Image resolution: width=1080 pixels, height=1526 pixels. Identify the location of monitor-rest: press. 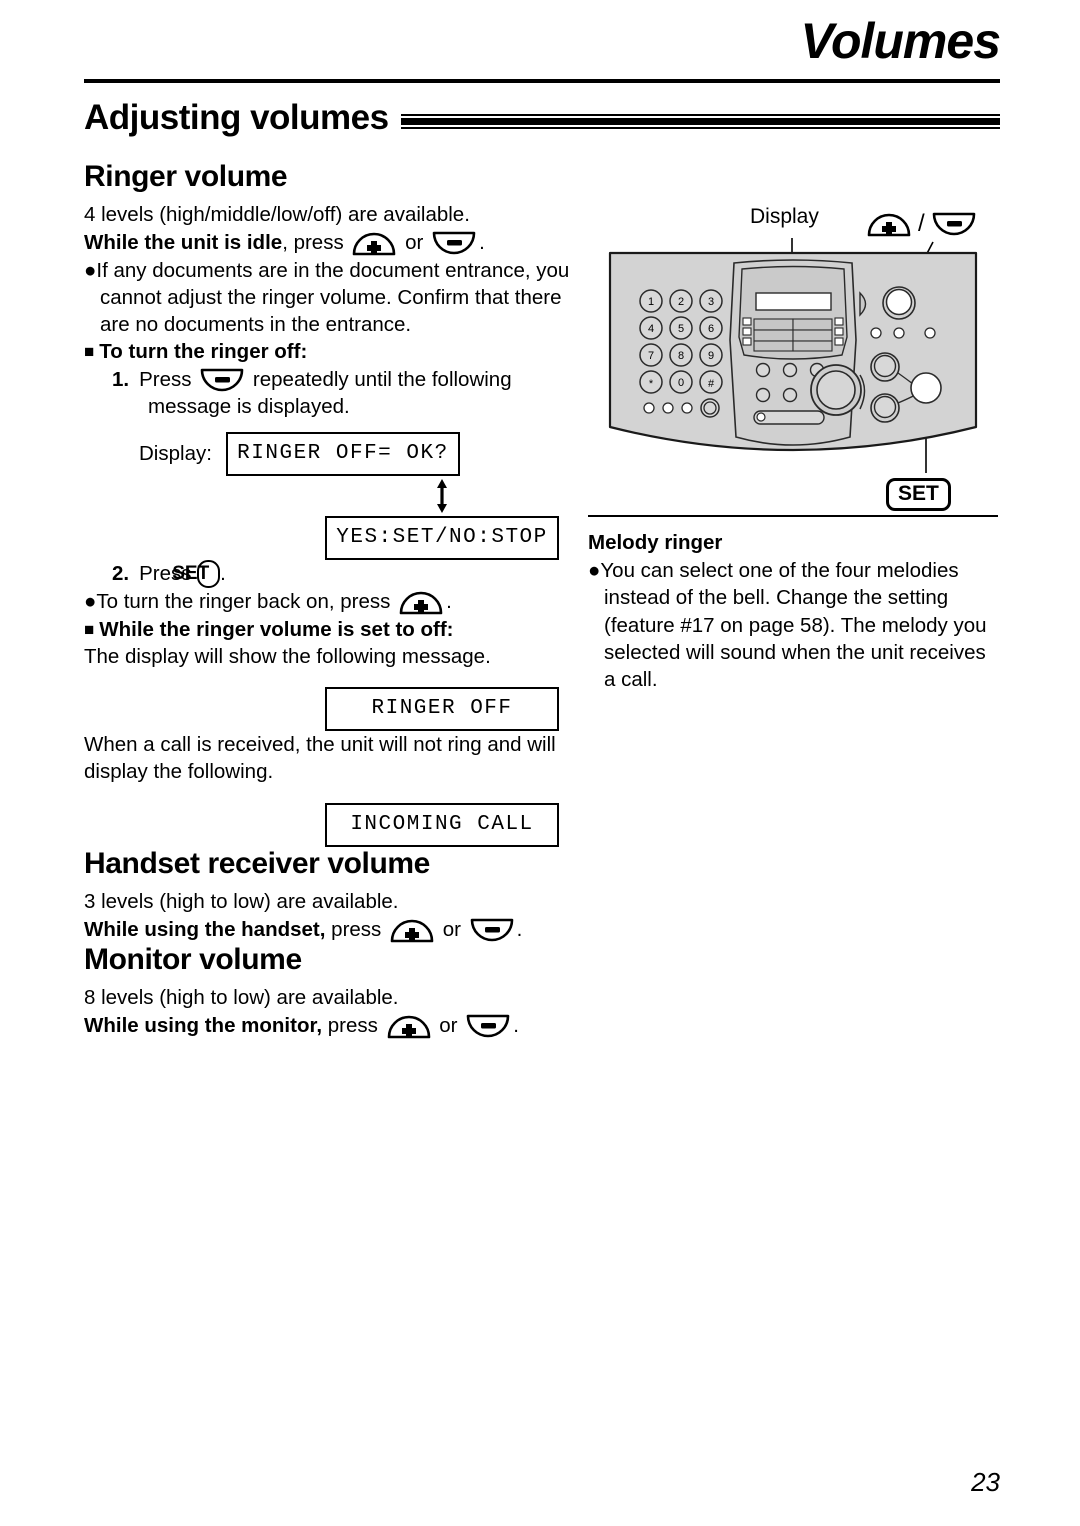
(352, 1026).